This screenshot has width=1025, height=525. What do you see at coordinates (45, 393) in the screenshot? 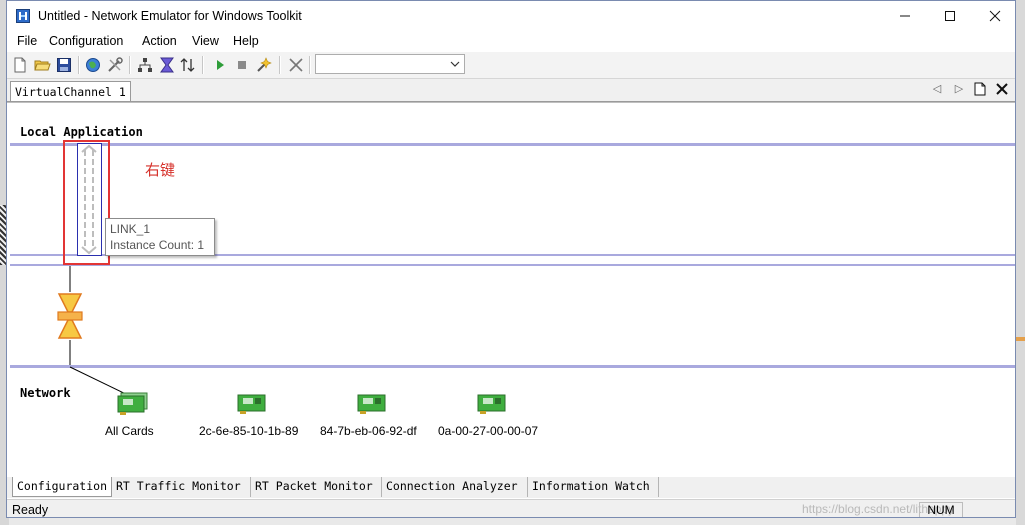
I see `network-label: Network` at bounding box center [45, 393].